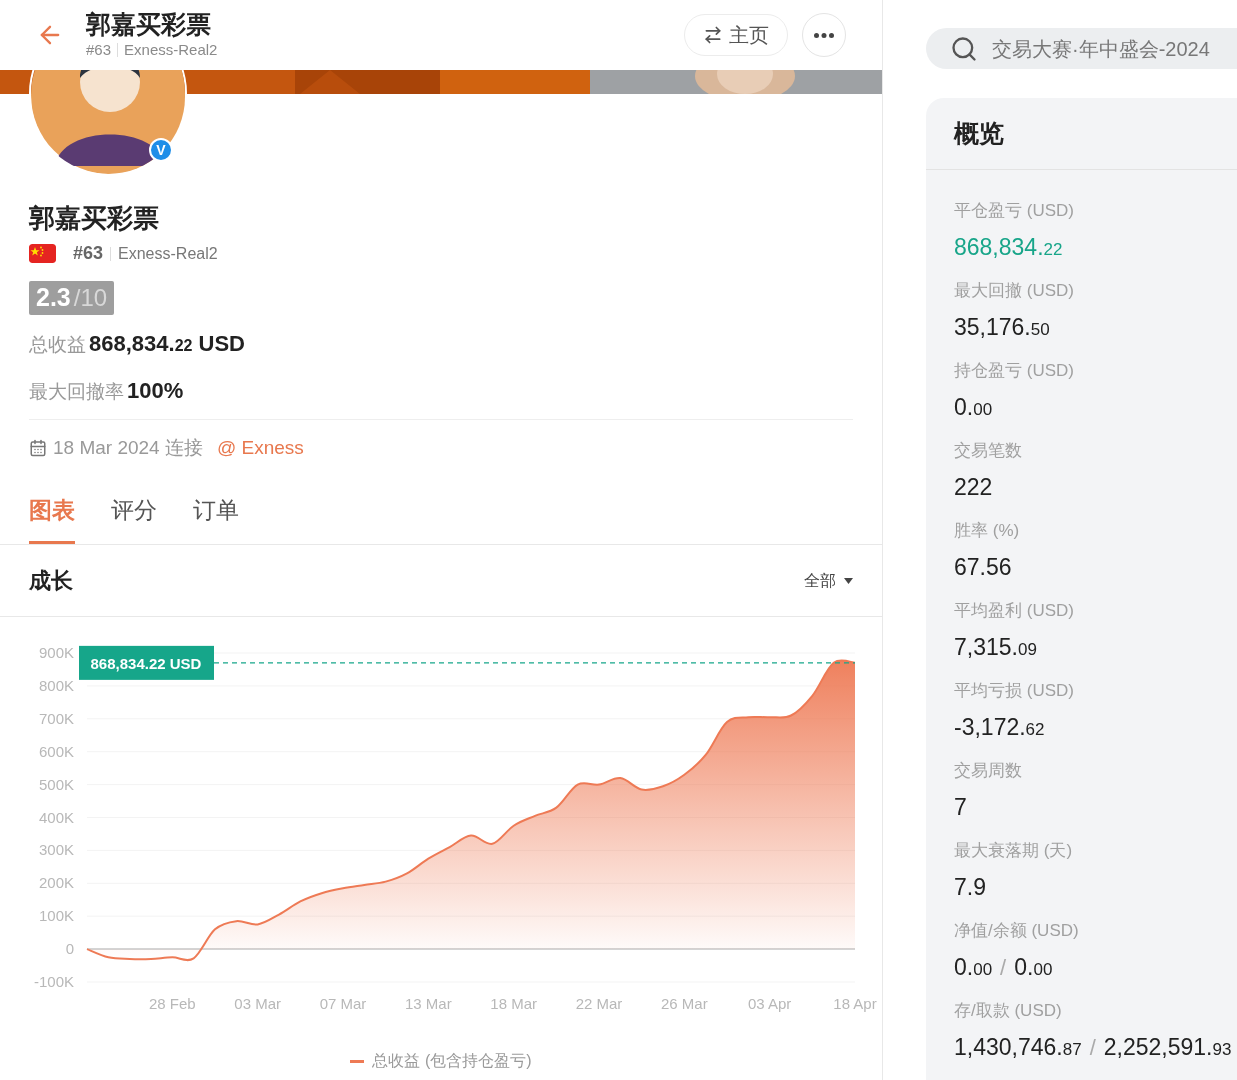  Describe the element at coordinates (995, 647) in the screenshot. I see `stat-value: 7,315.09` at that location.